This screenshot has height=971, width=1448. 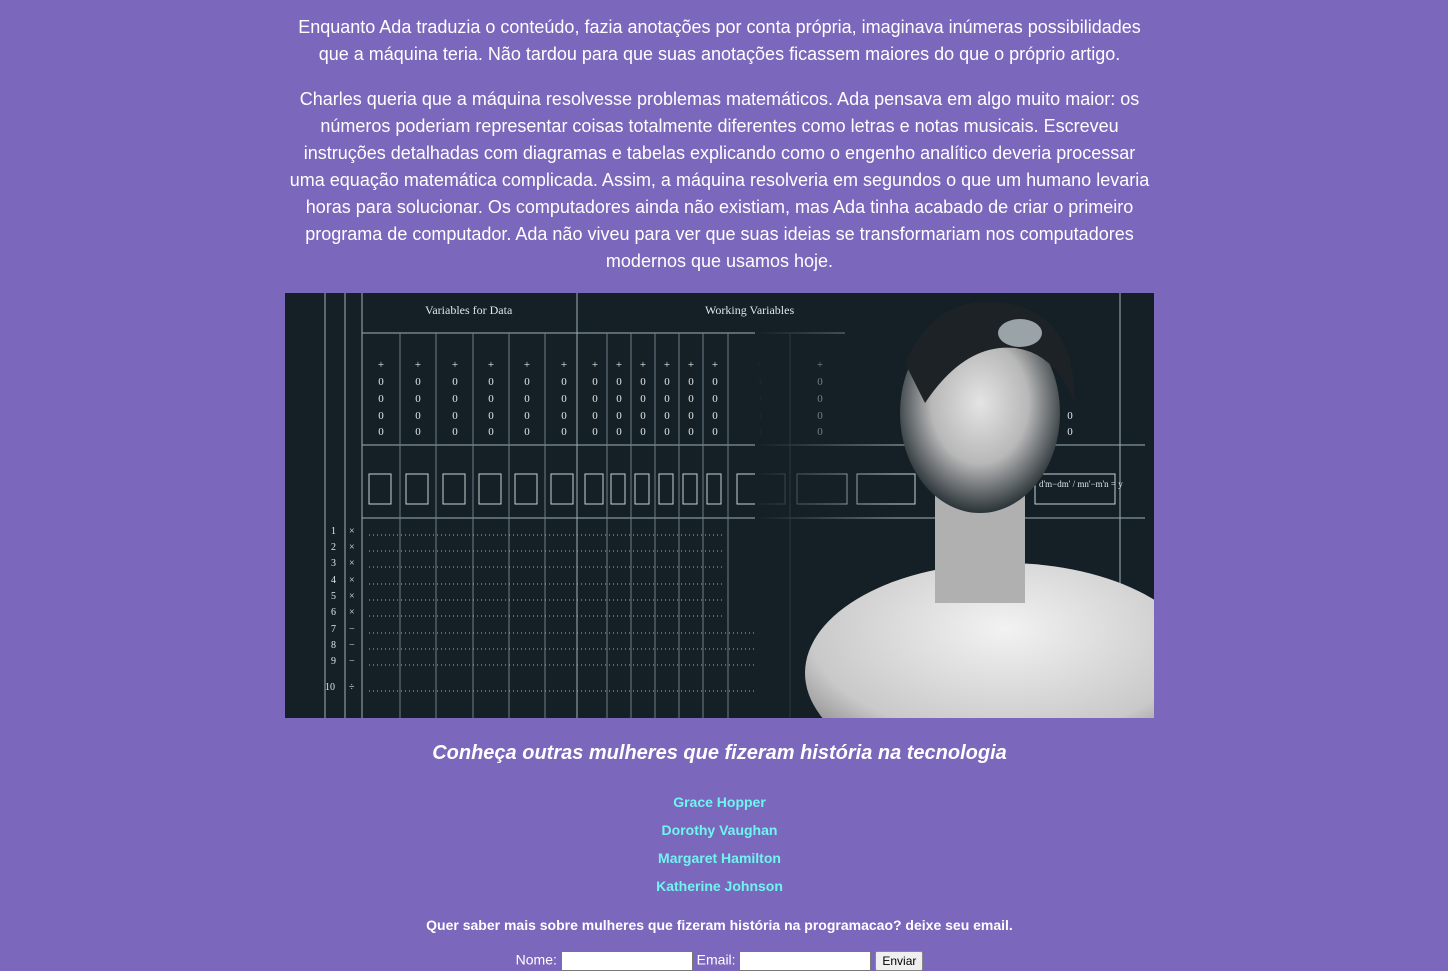 I want to click on svg-text: 10, so click(x=330, y=687).